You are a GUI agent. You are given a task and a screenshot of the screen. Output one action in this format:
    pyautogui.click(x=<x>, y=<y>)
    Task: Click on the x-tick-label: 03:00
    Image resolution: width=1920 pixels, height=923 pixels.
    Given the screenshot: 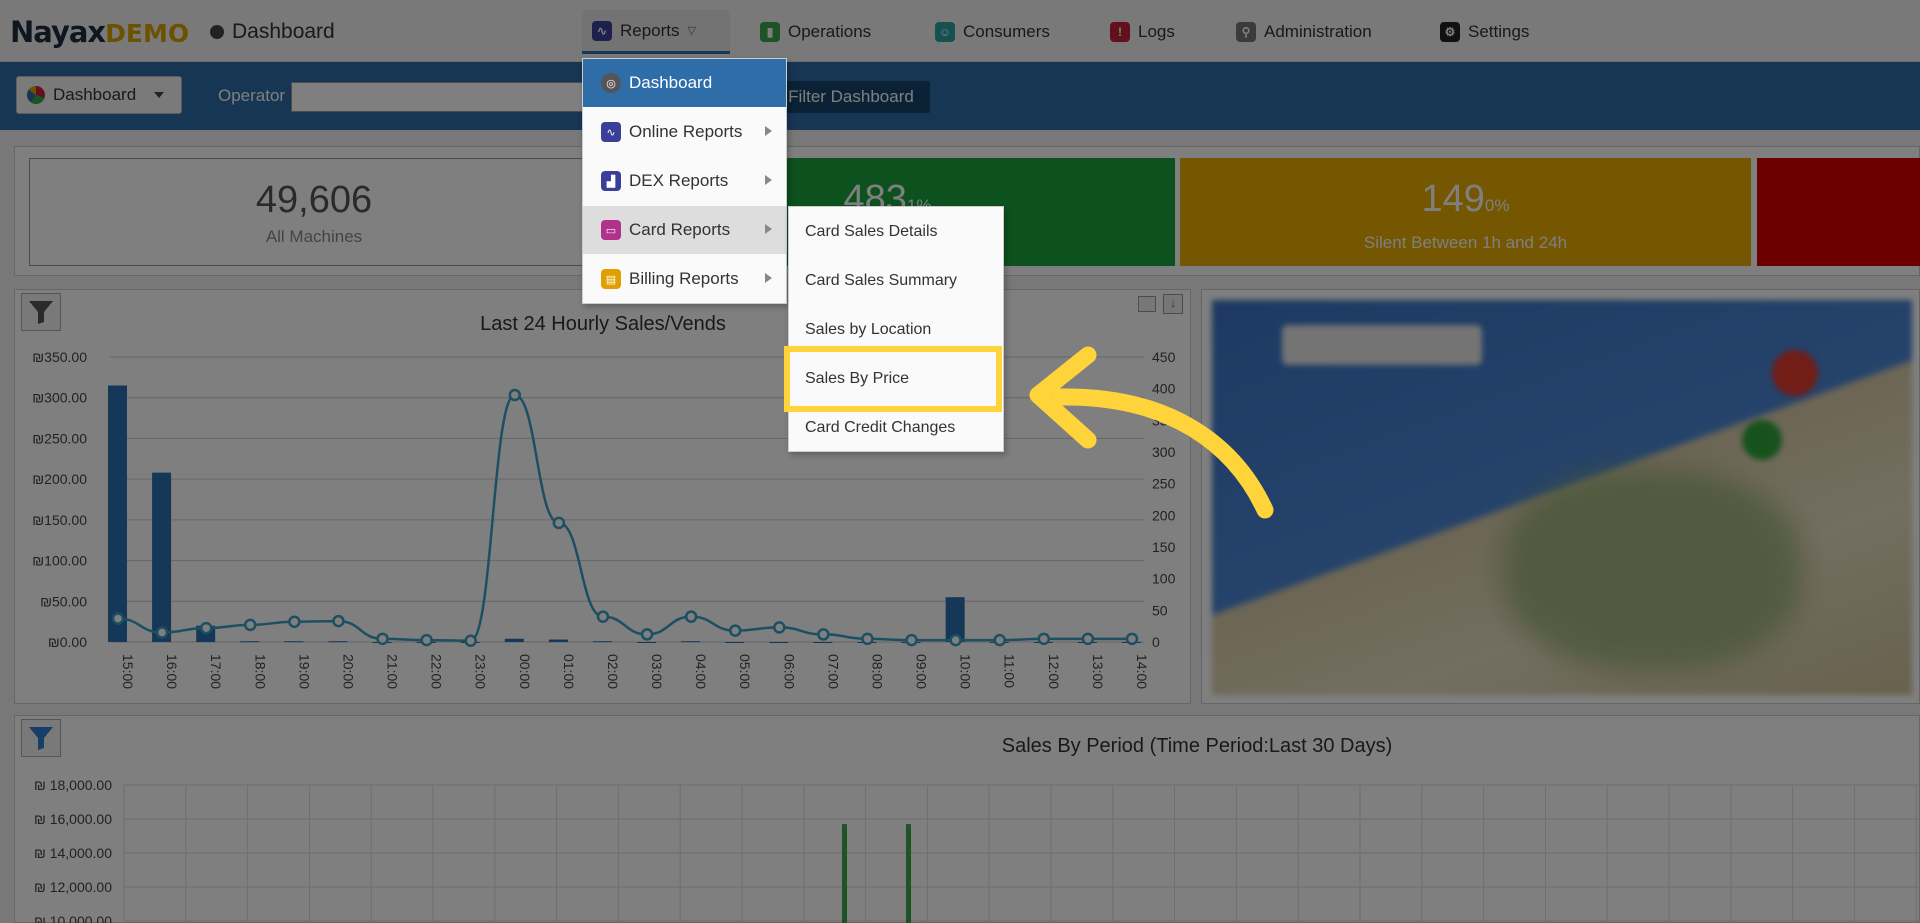 What is the action you would take?
    pyautogui.click(x=657, y=671)
    